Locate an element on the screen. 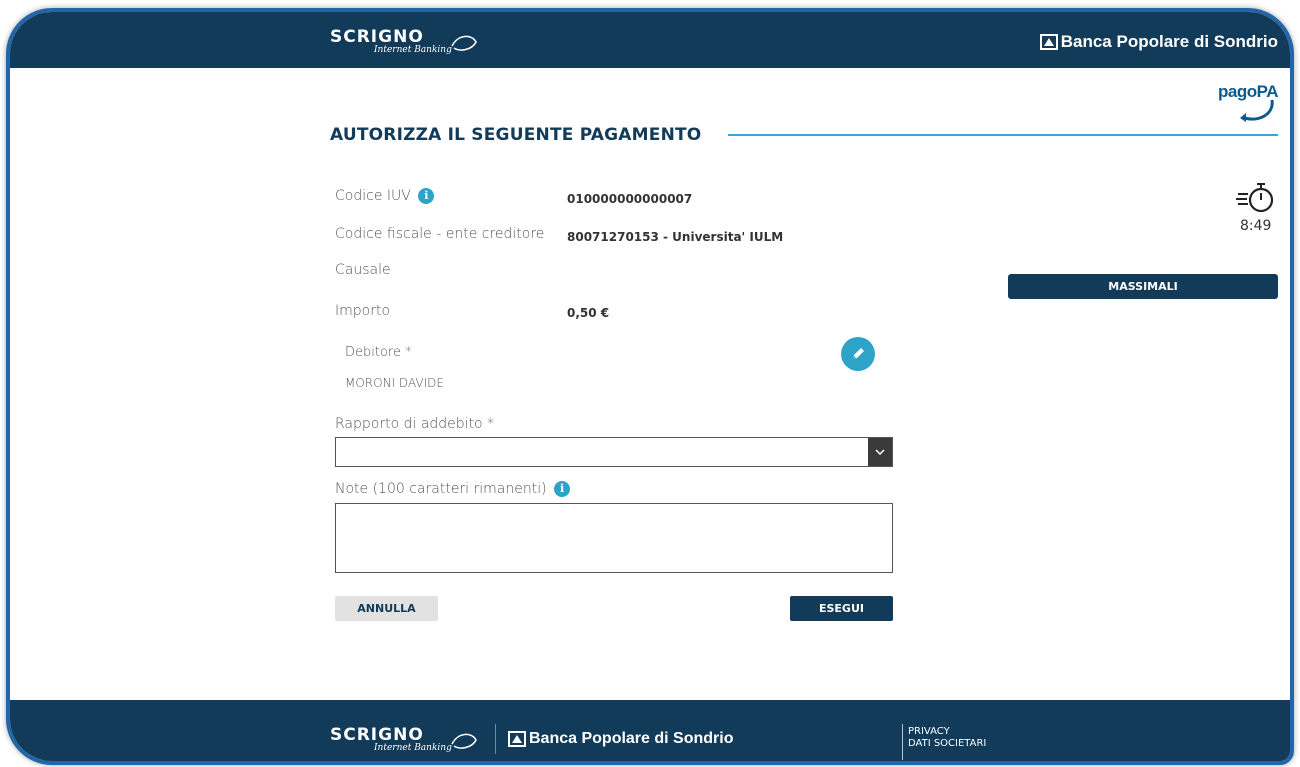 The image size is (1300, 767). pagopa-logo: pagoPA is located at coordinates (1248, 105).